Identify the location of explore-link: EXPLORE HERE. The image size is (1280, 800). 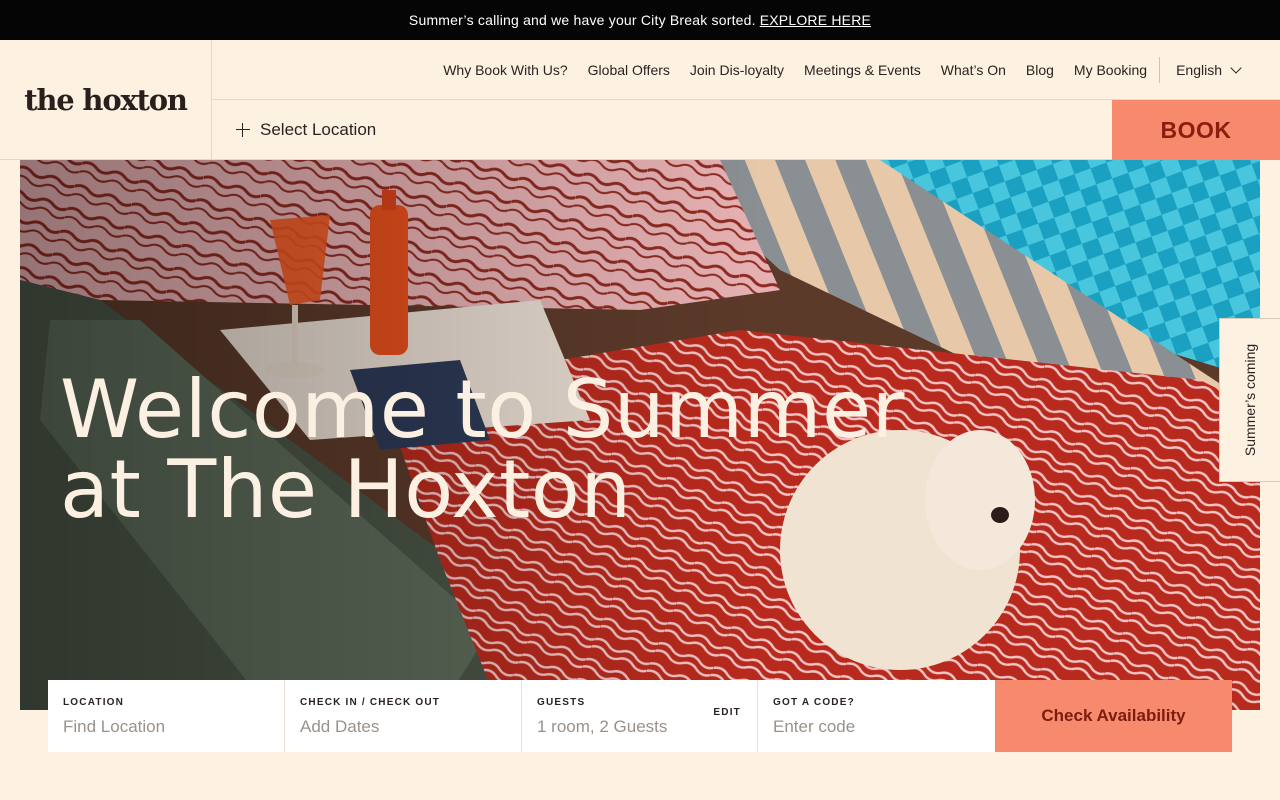
(815, 20).